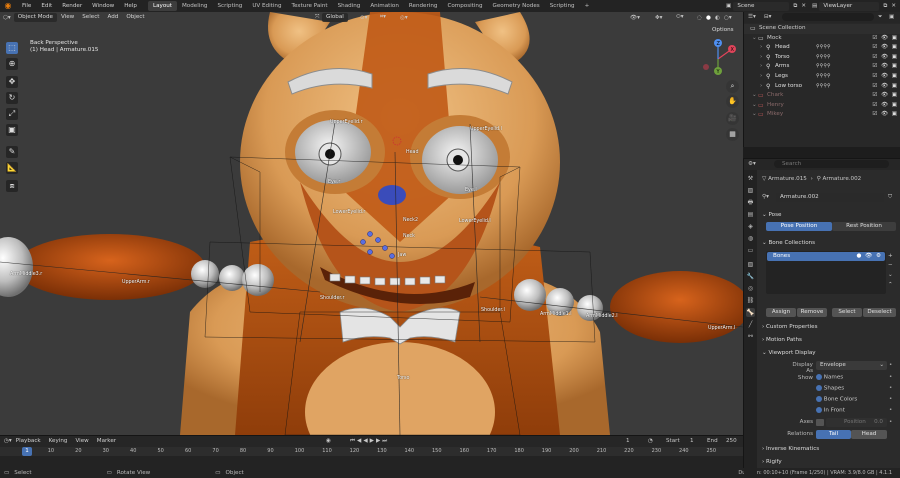 The width and height of the screenshot is (900, 478). What do you see at coordinates (830, 410) in the screenshot?
I see `show-in-front-checkbox: In Front` at bounding box center [830, 410].